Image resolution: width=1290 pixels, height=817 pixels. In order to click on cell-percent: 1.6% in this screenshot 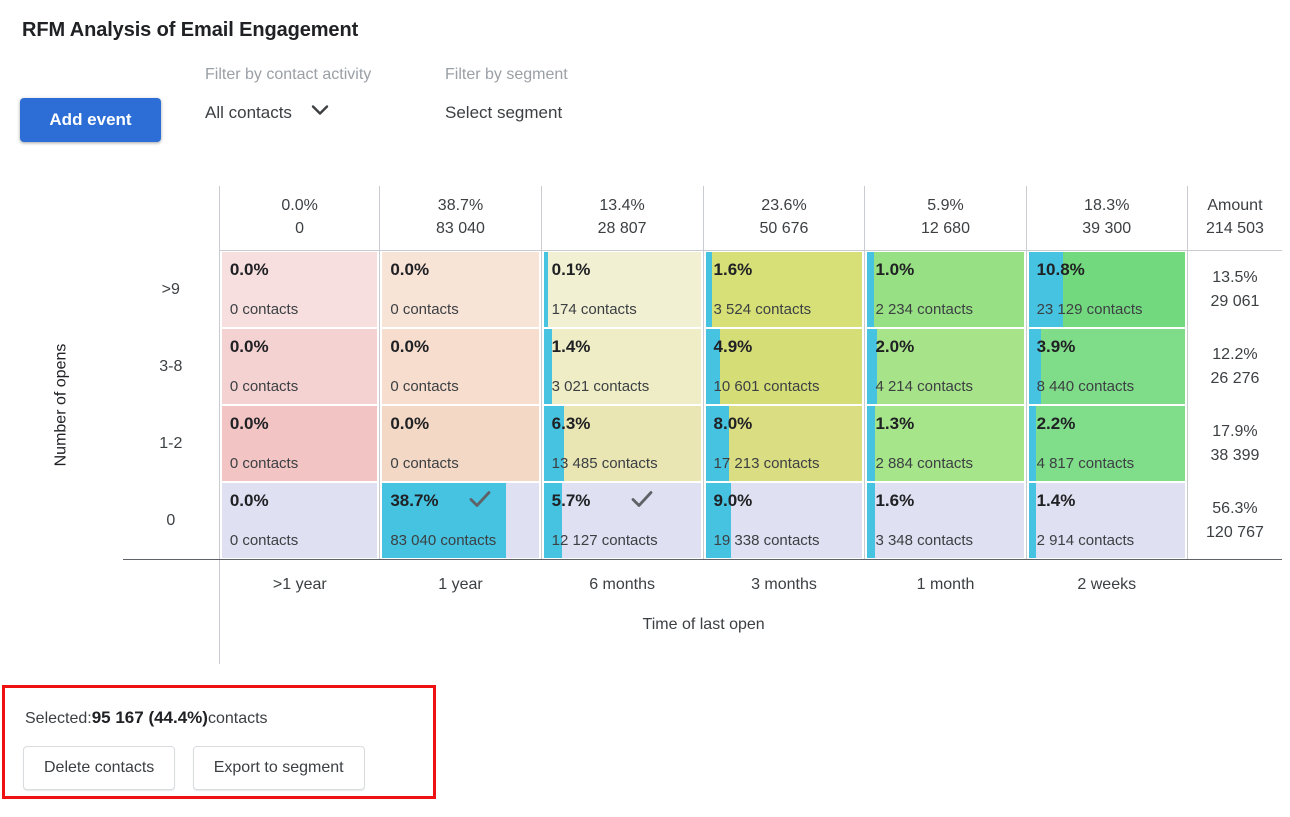, I will do `click(895, 501)`.